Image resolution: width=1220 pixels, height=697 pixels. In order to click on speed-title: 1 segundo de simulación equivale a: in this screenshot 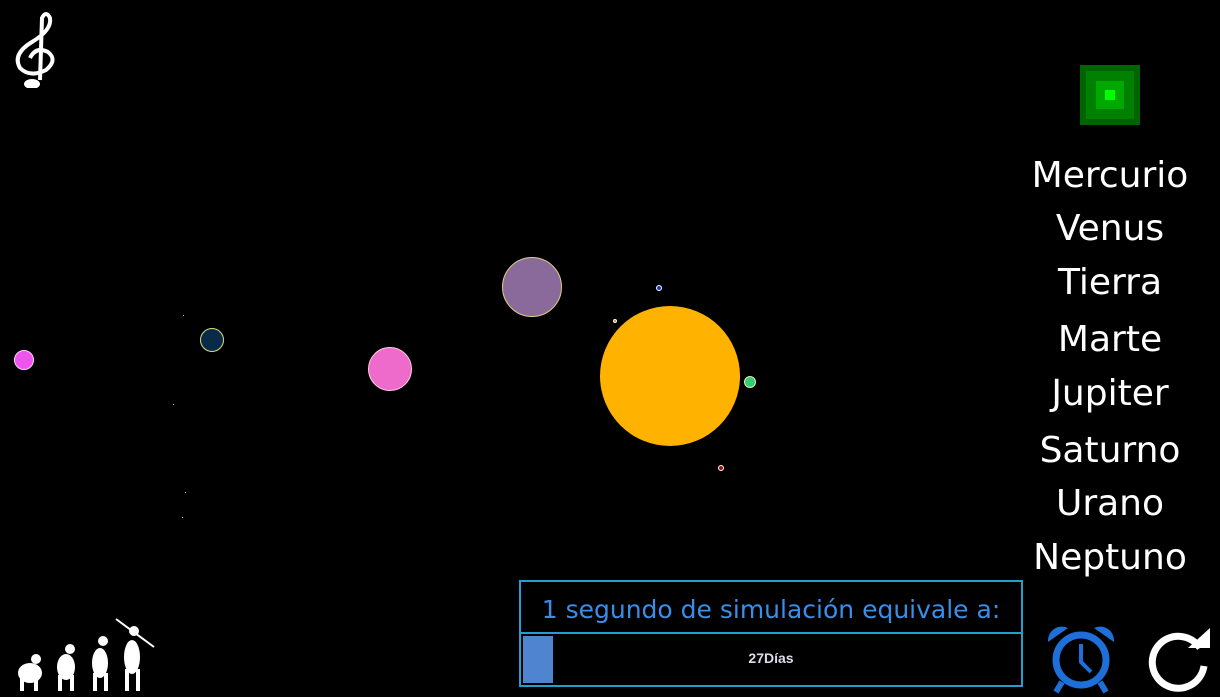, I will do `click(771, 608)`.